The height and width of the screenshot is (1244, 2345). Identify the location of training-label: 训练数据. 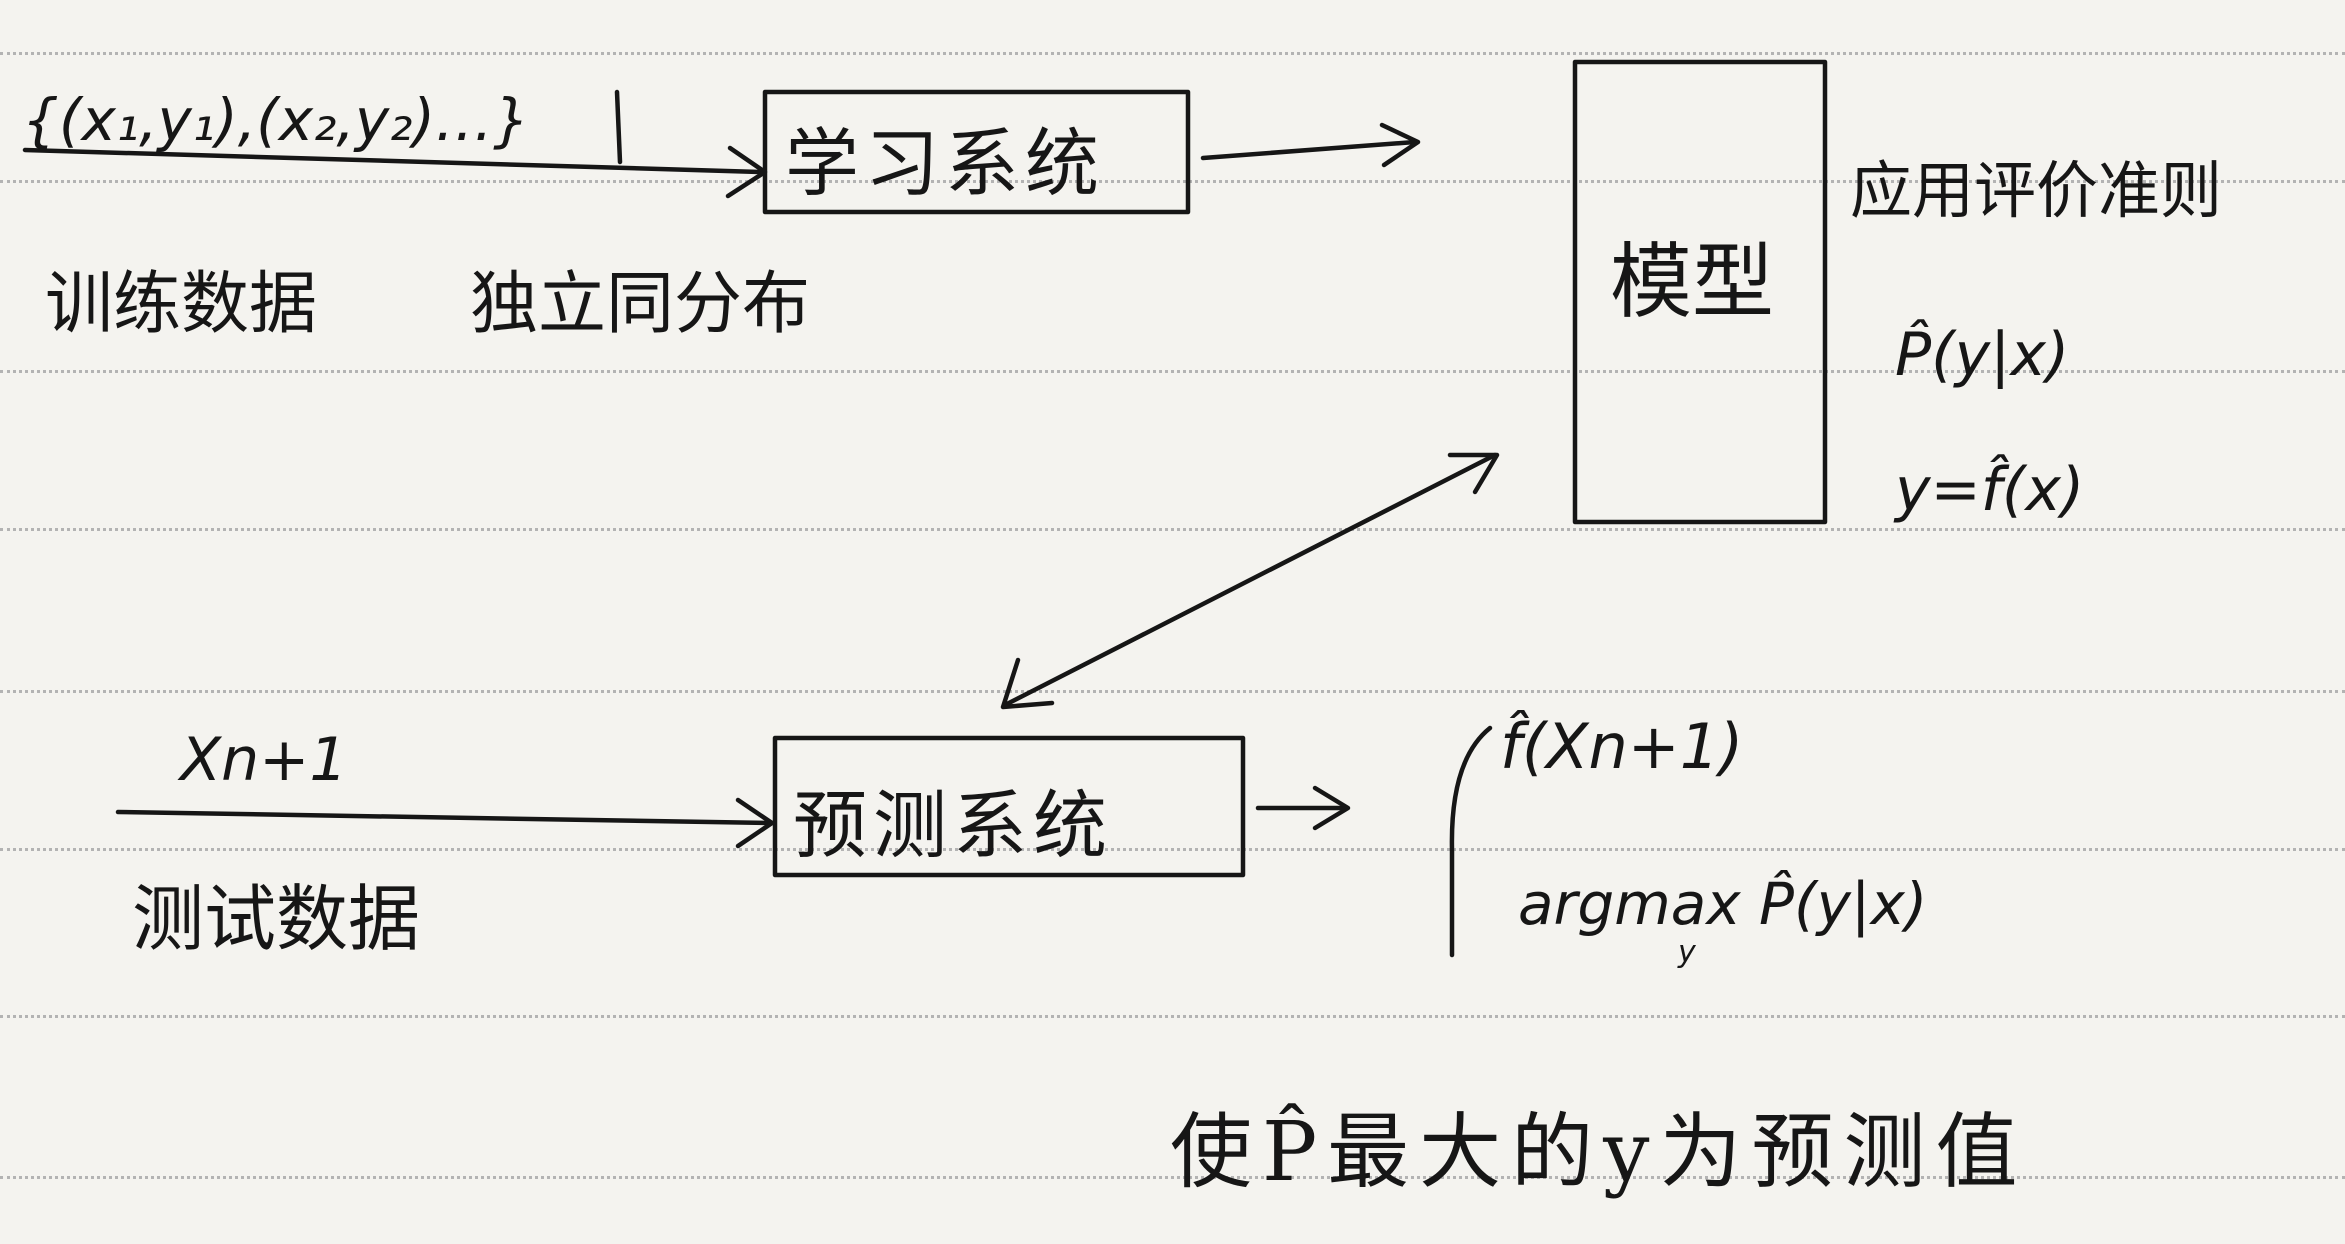
(181, 304).